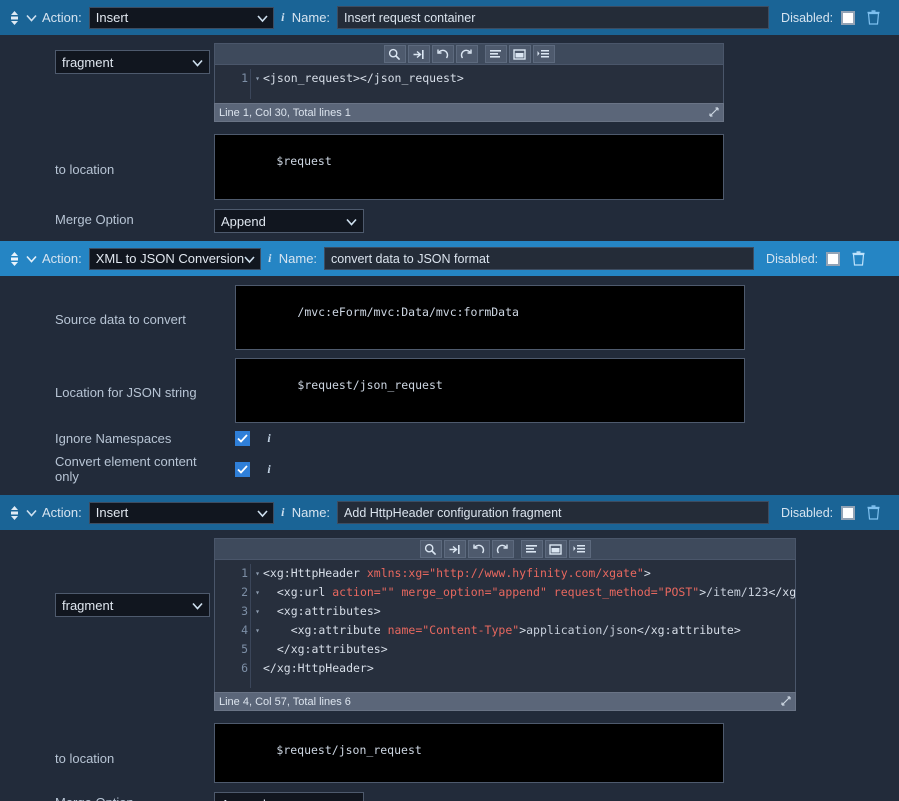 The width and height of the screenshot is (899, 801). Describe the element at coordinates (120, 319) in the screenshot. I see `source-data-label: Source data to convert` at that location.